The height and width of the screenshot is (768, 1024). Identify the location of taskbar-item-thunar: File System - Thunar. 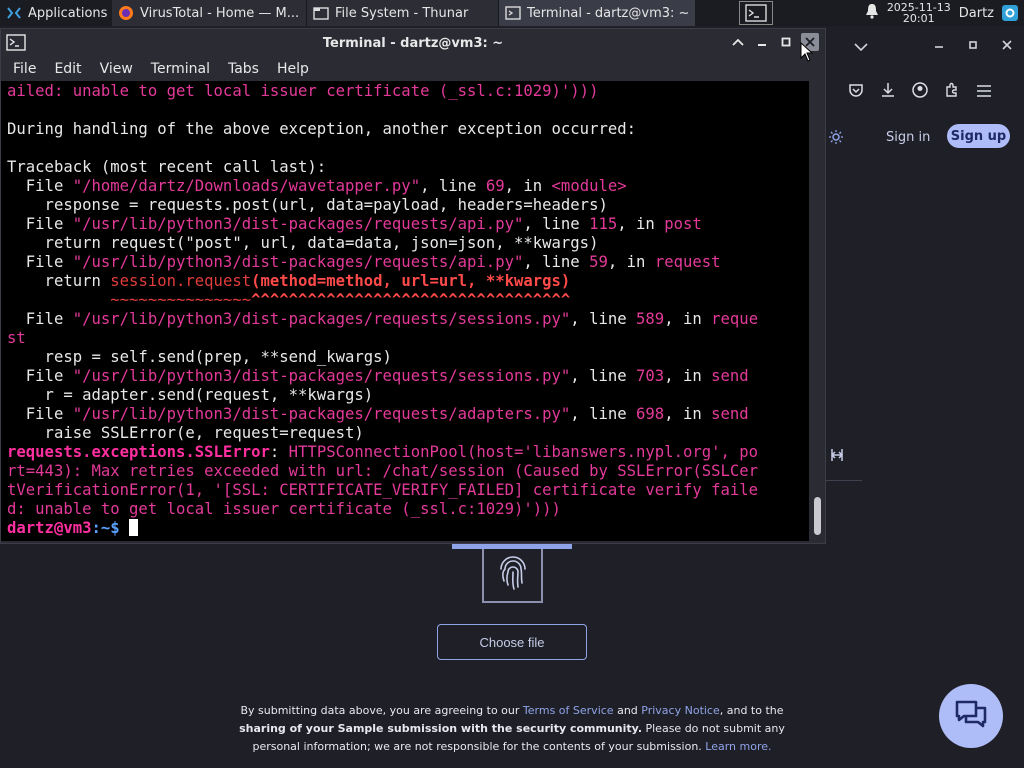
(403, 13).